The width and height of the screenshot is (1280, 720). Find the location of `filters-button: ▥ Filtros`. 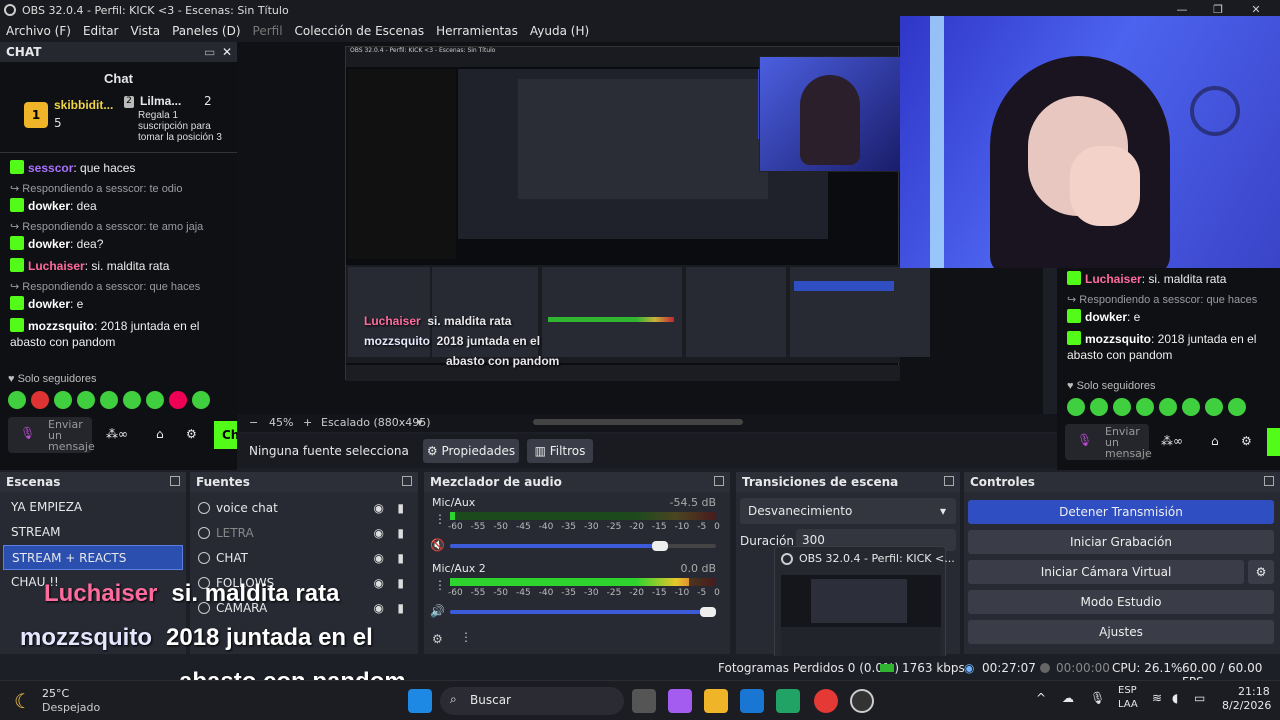

filters-button: ▥ Filtros is located at coordinates (560, 451).